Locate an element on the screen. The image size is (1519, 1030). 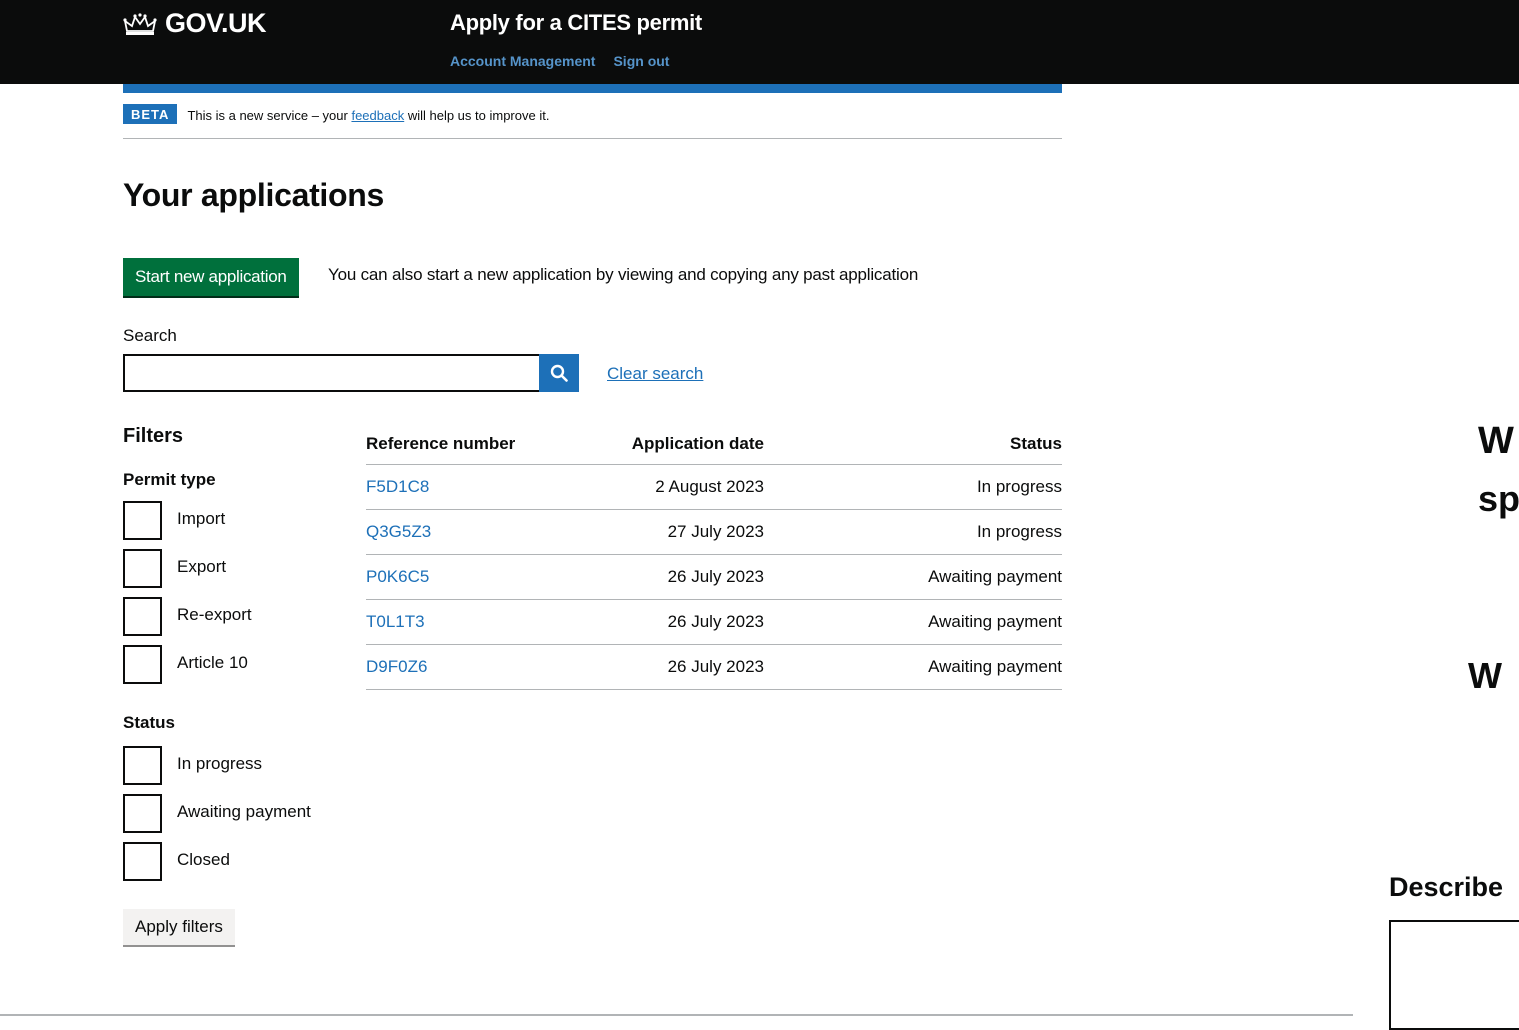
search-button is located at coordinates (559, 373).